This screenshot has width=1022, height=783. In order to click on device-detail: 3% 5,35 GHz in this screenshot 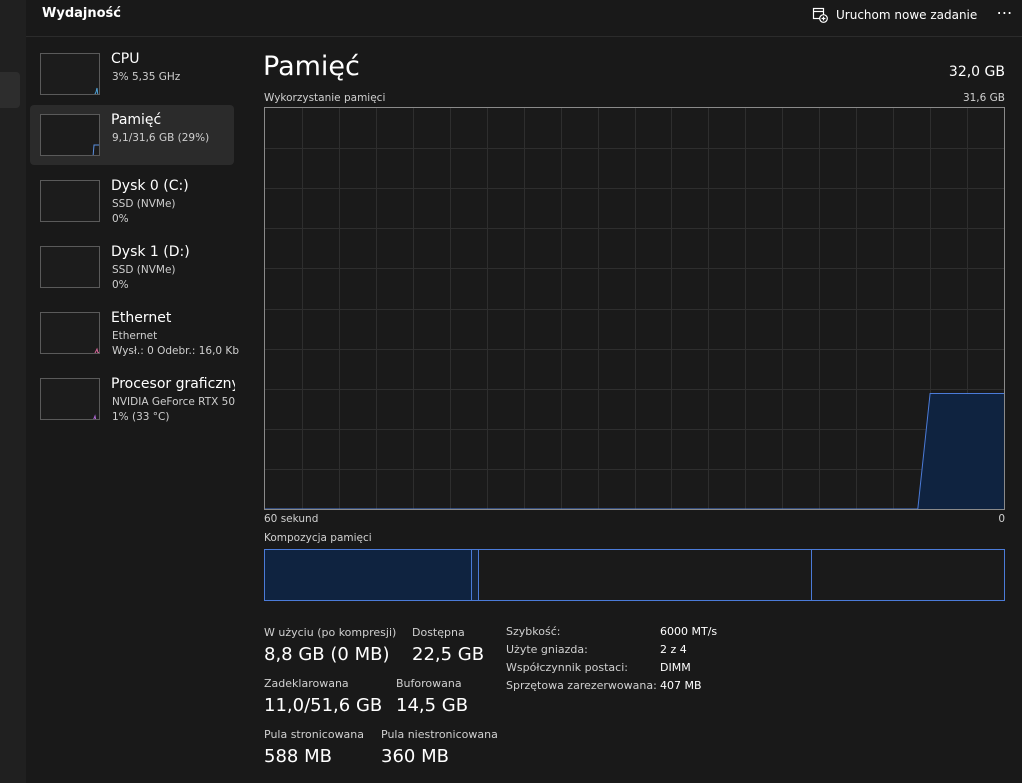, I will do `click(146, 77)`.